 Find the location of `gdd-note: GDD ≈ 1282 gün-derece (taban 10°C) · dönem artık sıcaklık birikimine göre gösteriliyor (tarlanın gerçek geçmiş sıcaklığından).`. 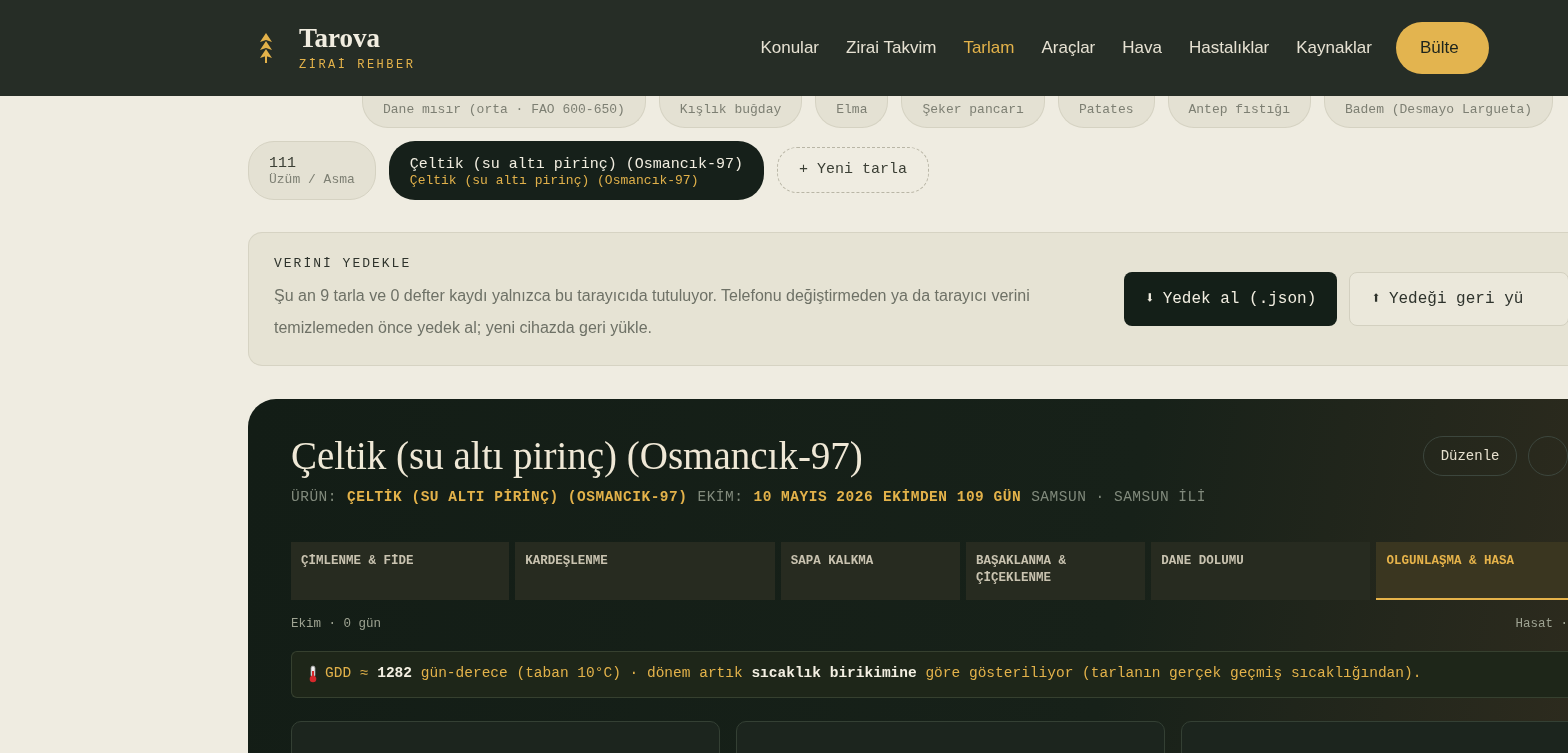

gdd-note: GDD ≈ 1282 gün-derece (taban 10°C) · dönem artık sıcaklık birikimine göre gösteriliyor (tarlanın gerçek geçmiş sıcaklığından). is located at coordinates (873, 674).